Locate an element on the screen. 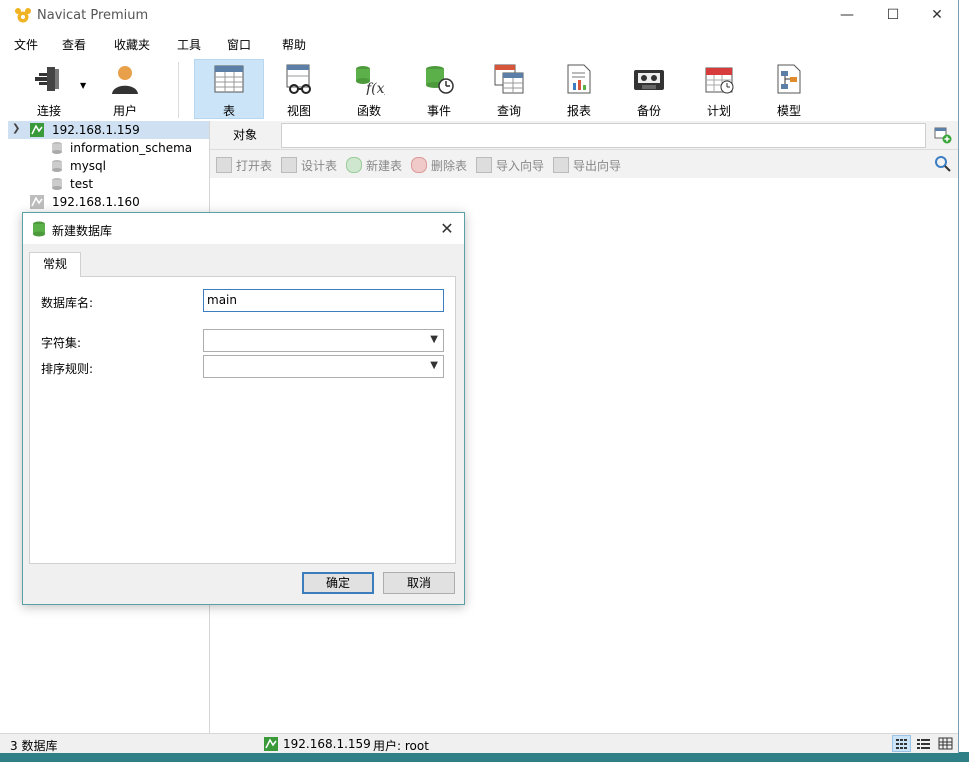 This screenshot has height=762, width=969. taskbar-area is located at coordinates (484, 757).